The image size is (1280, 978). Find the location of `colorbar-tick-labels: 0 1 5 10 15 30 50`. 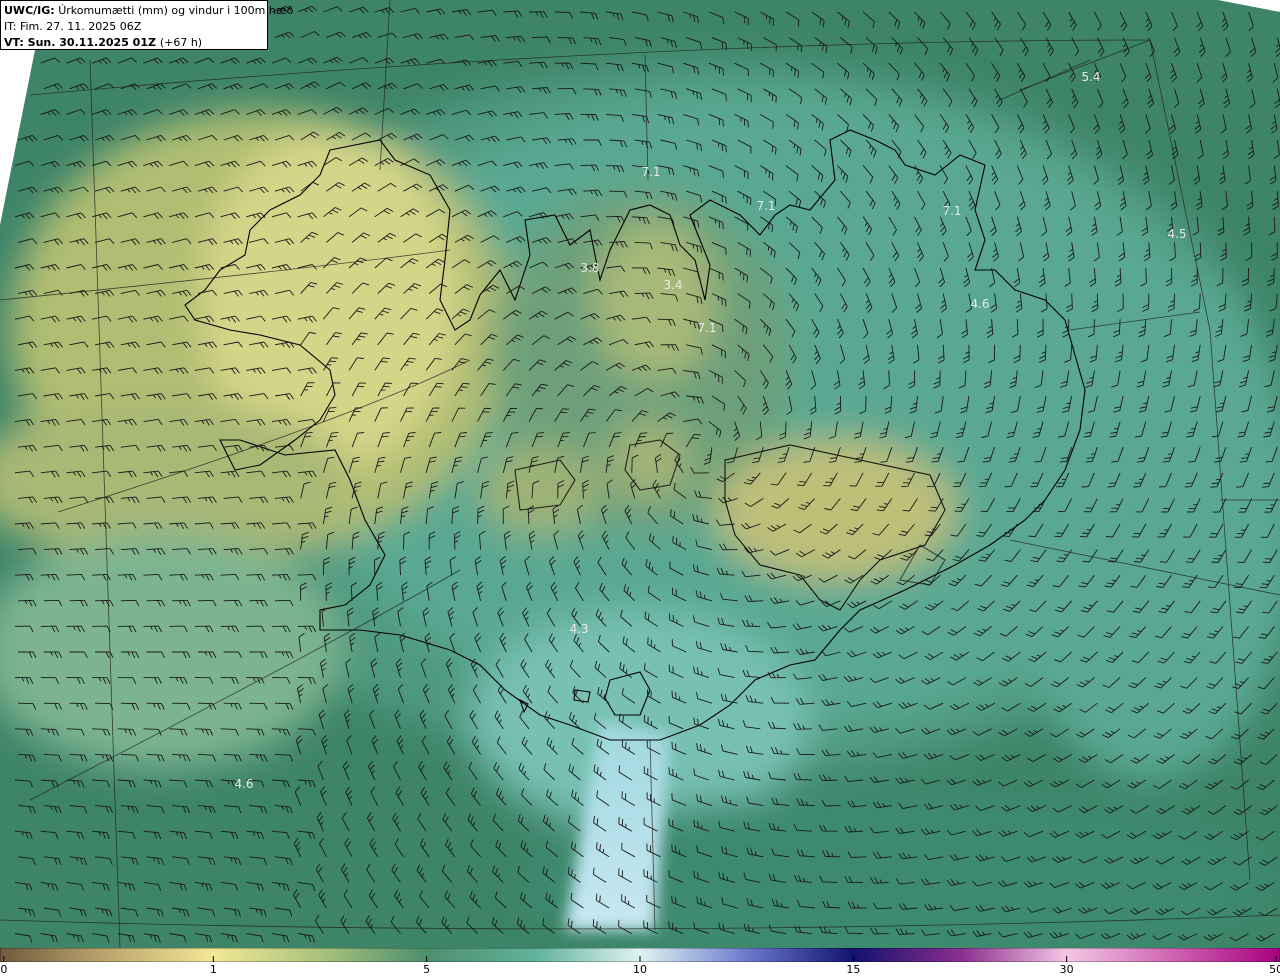

colorbar-tick-labels: 0 1 5 10 15 30 50 is located at coordinates (640, 970).